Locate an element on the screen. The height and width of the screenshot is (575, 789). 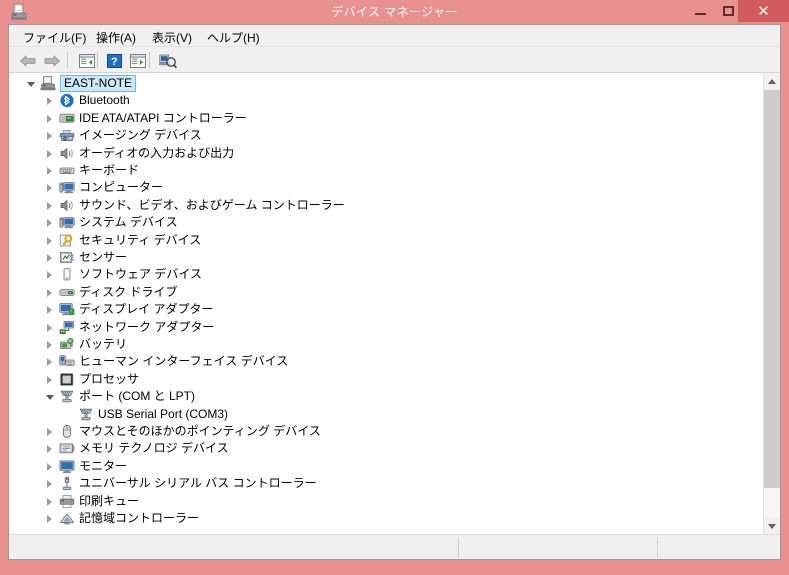
scroll-down-button is located at coordinates (772, 526).